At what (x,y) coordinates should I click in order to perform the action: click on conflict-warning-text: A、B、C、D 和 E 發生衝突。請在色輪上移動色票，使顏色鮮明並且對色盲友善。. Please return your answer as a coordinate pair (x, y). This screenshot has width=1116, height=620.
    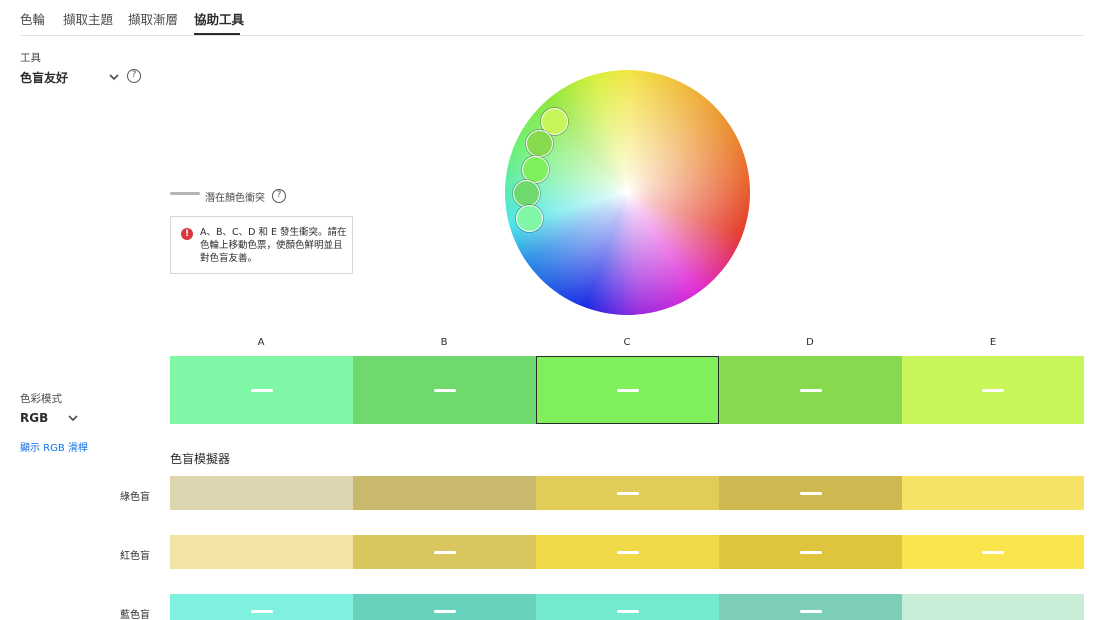
    Looking at the image, I should click on (273, 245).